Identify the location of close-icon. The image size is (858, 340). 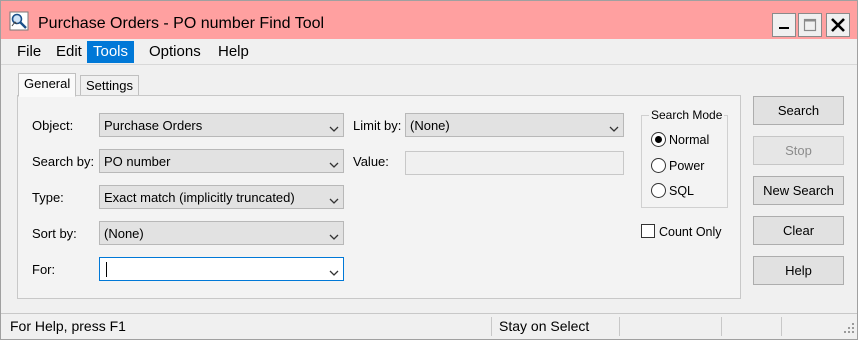
(838, 25).